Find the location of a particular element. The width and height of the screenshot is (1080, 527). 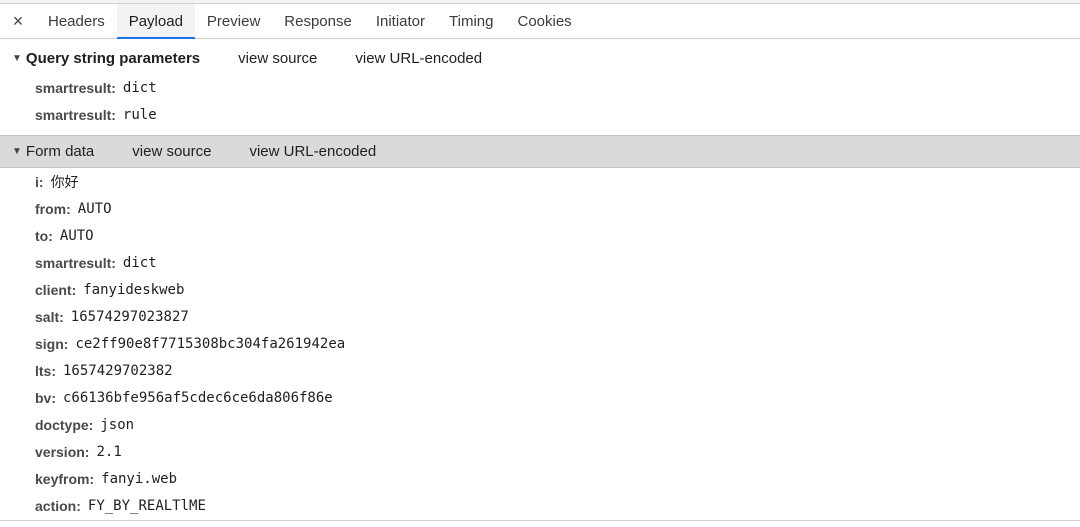

form-param-row: smartresult: dict is located at coordinates (96, 262).